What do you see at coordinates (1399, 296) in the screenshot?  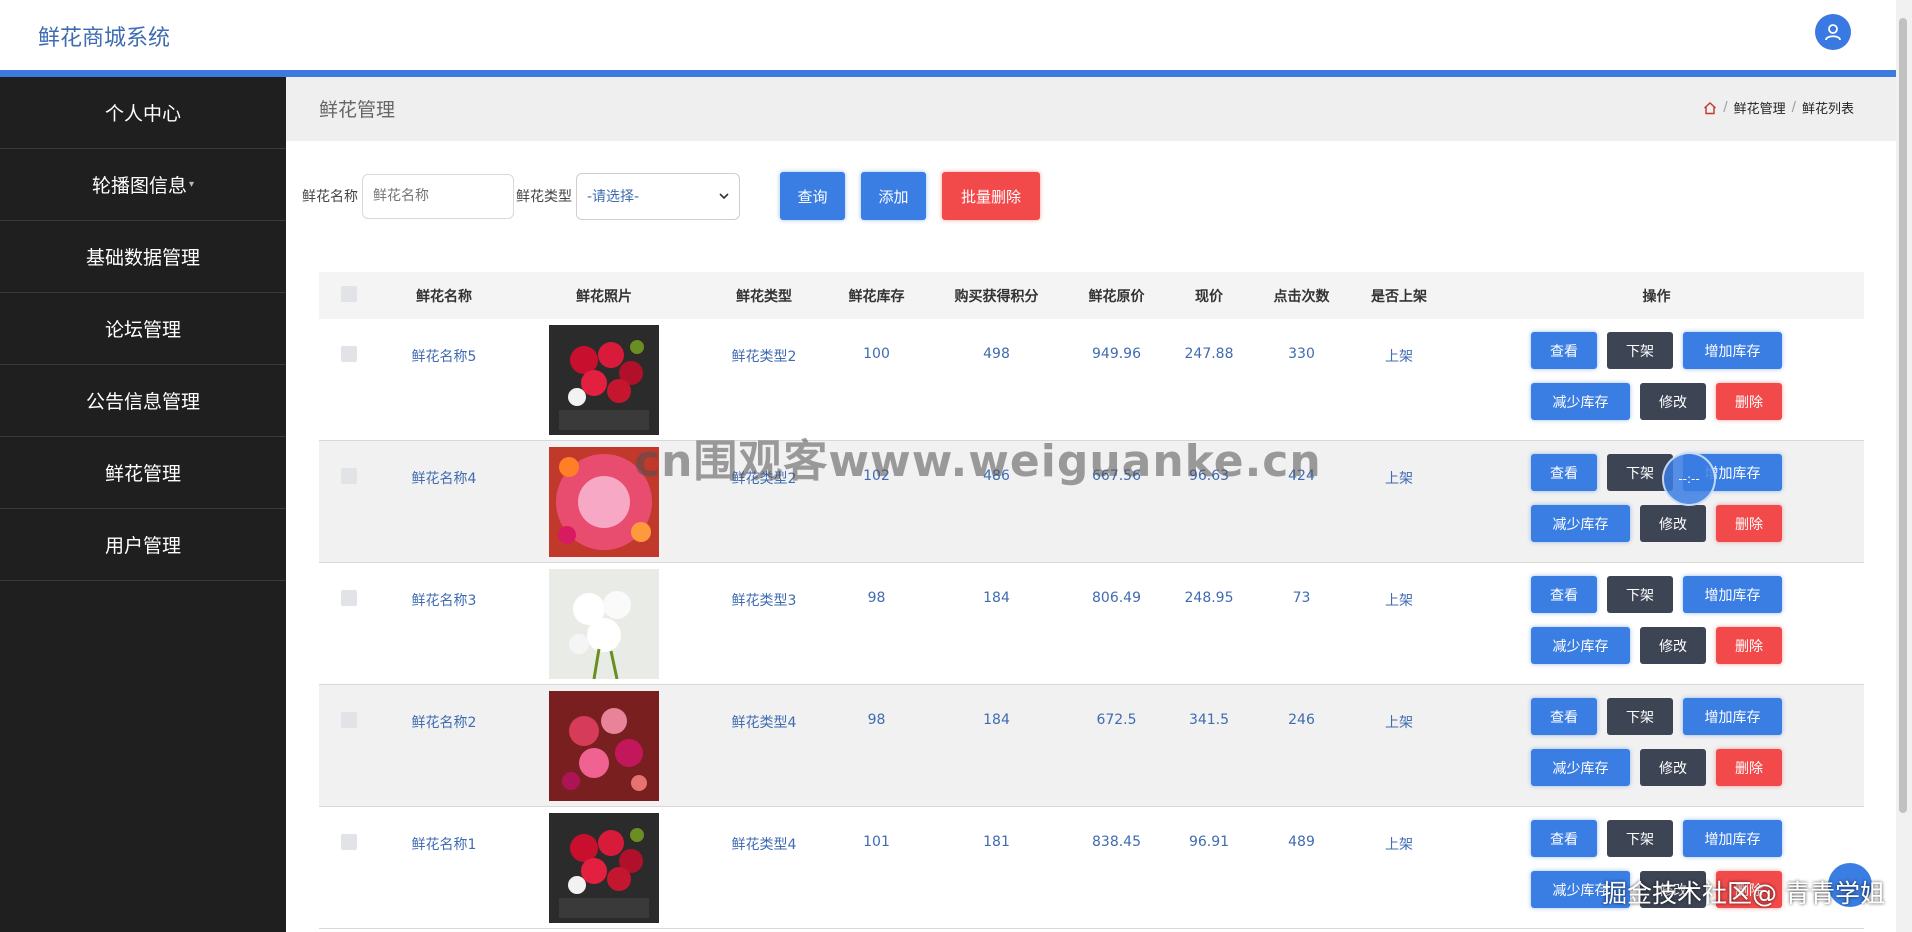 I see `col-shelf: 是否上架` at bounding box center [1399, 296].